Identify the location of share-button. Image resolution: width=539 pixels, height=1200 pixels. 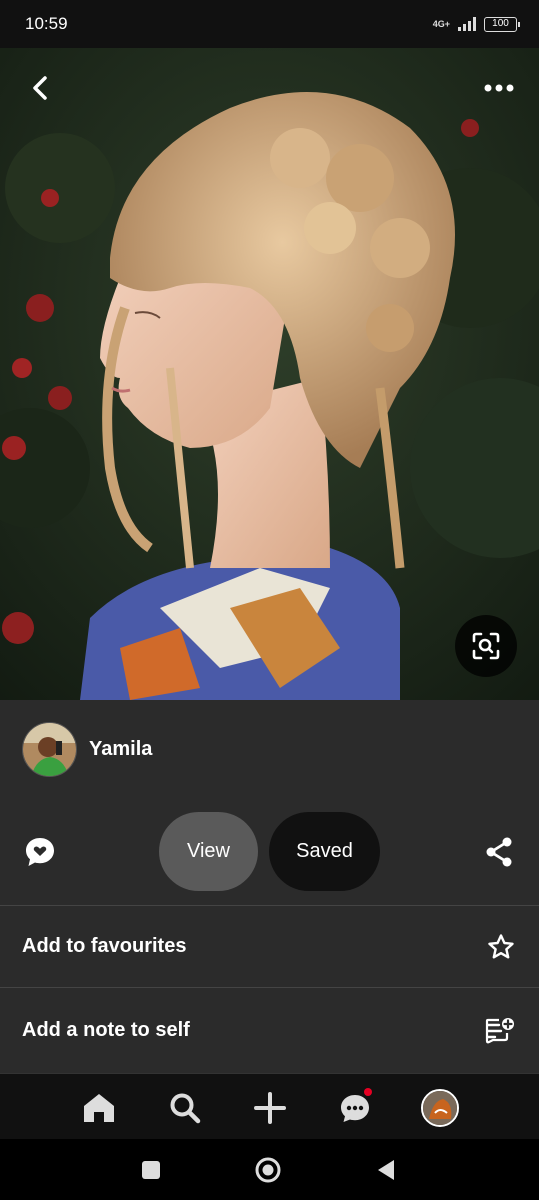
(499, 852).